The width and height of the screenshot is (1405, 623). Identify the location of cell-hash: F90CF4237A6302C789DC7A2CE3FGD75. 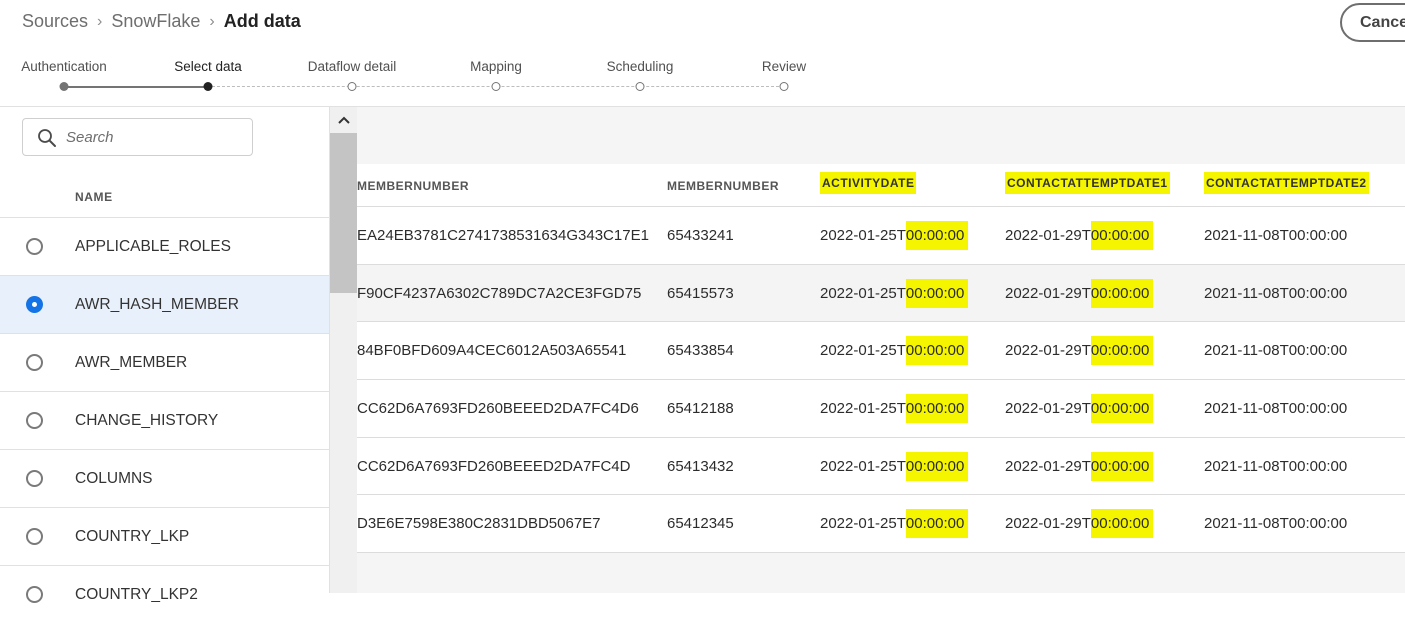
(499, 293).